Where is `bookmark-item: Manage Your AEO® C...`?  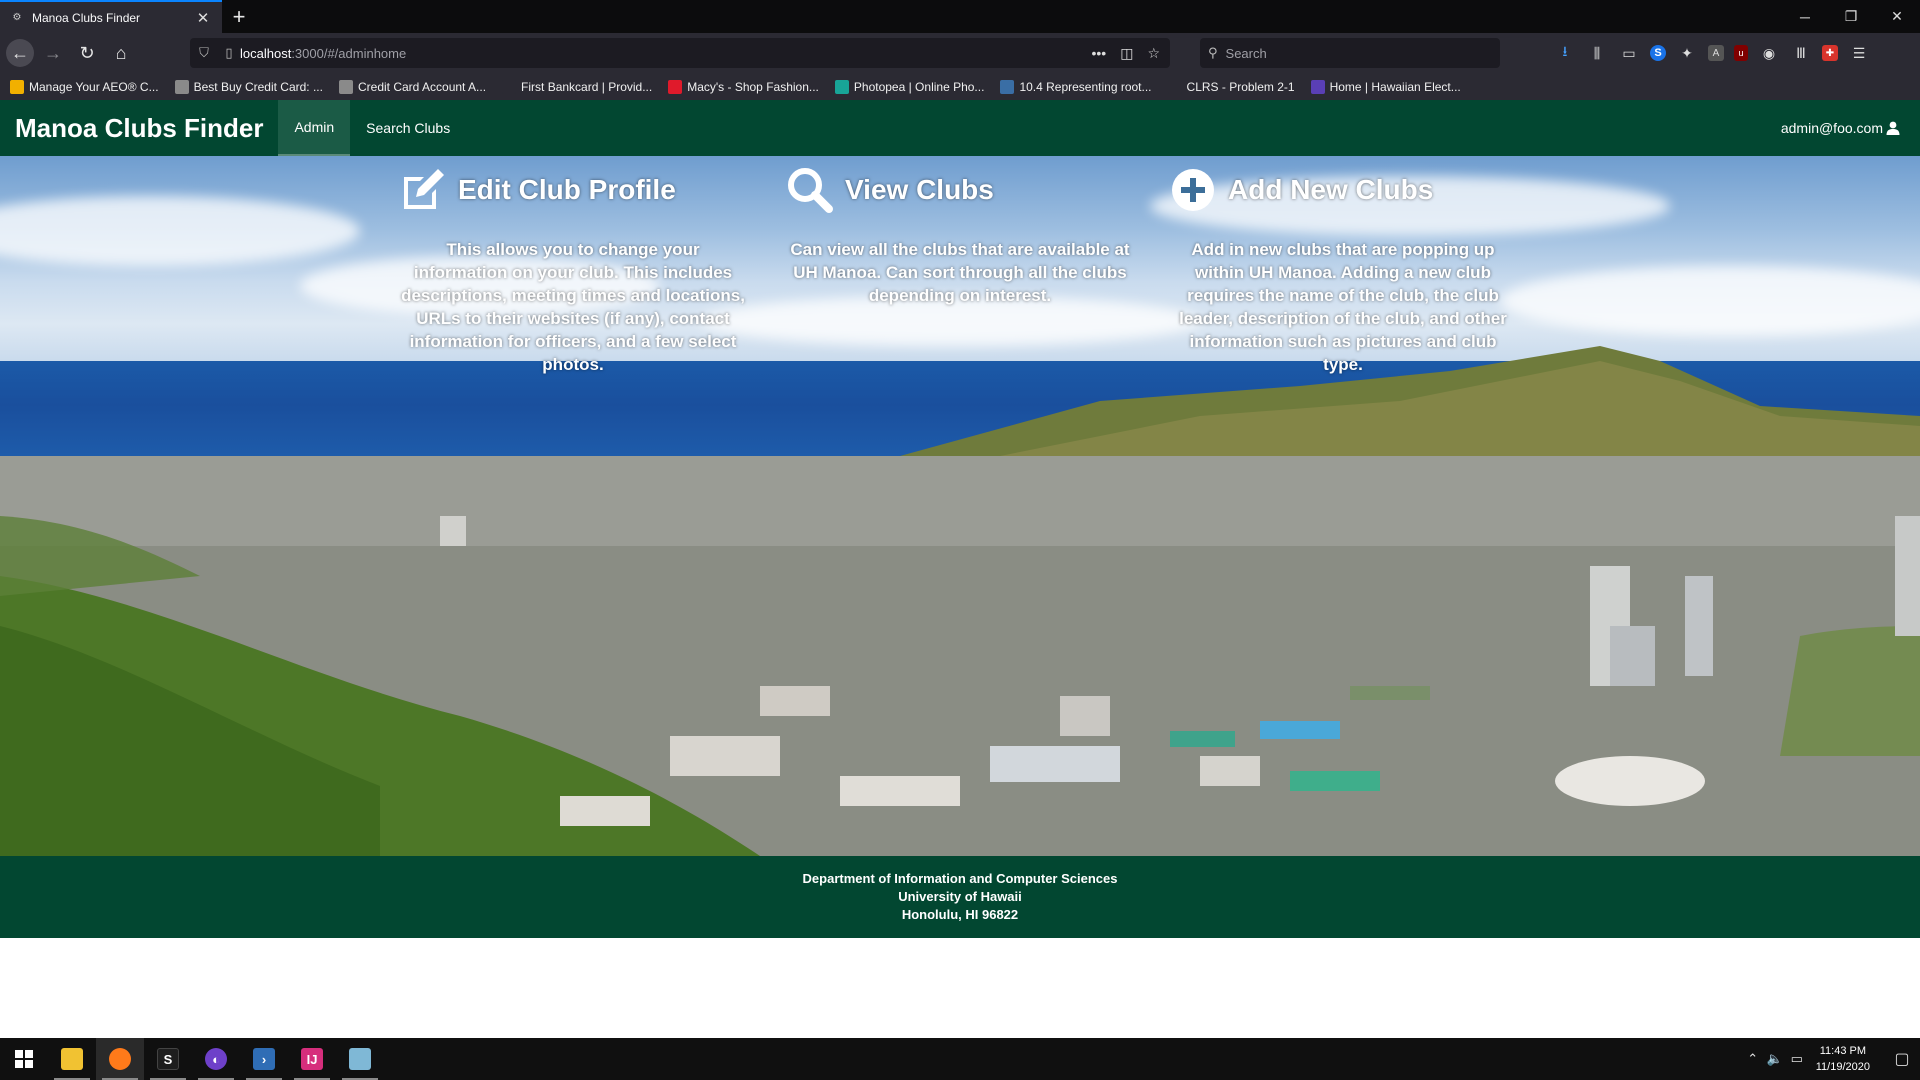
bookmark-item: Manage Your AEO® C... is located at coordinates (84, 86).